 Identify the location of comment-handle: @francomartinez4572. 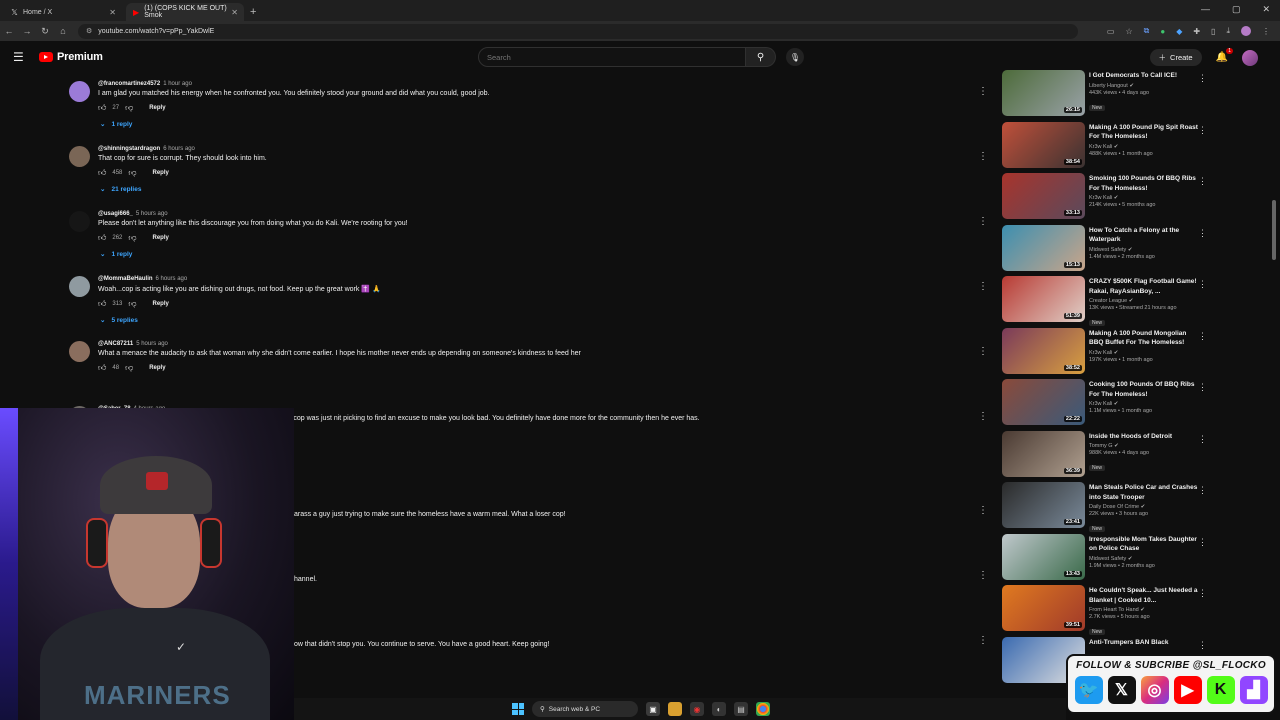
(129, 84).